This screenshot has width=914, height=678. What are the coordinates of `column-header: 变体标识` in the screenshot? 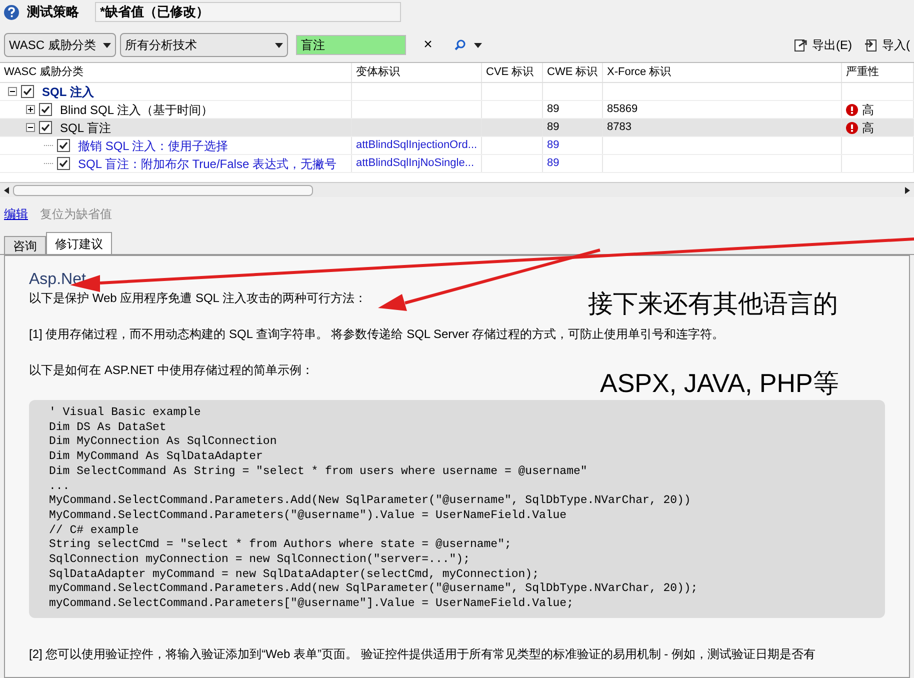 It's located at (378, 72).